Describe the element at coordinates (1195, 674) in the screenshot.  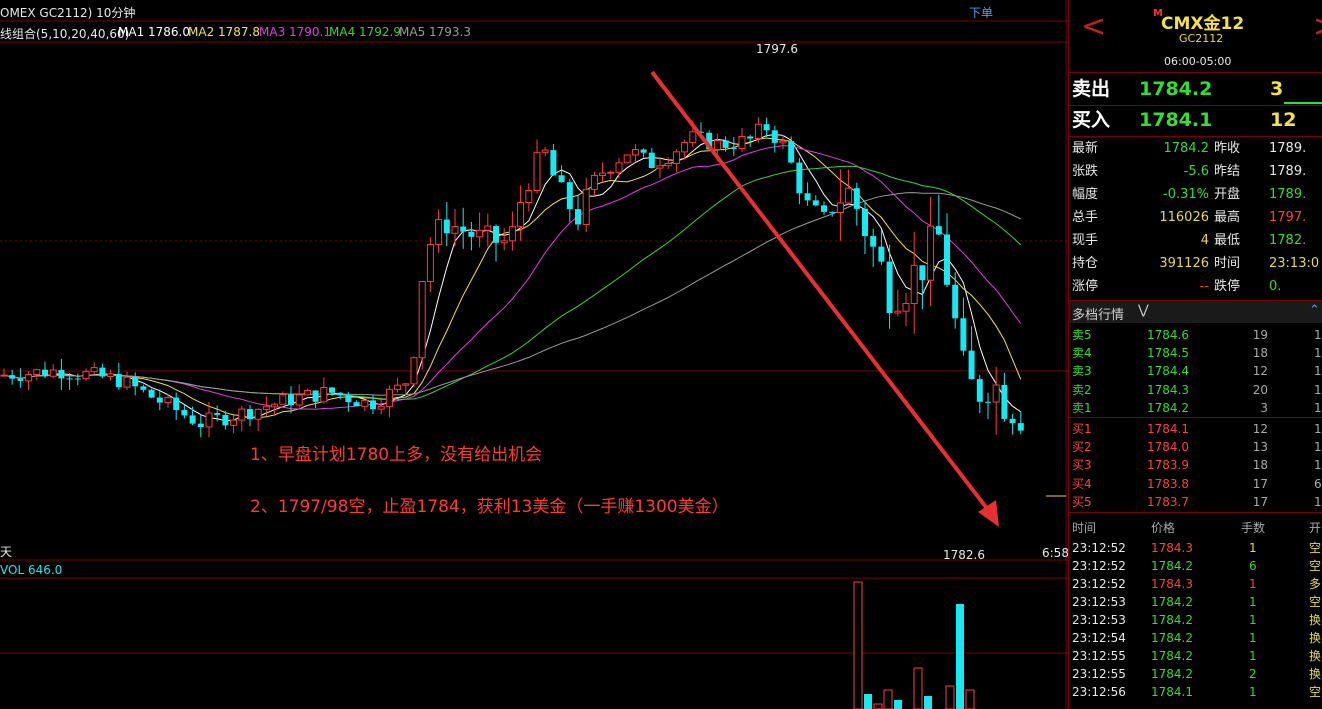
I see `tick-row: 23:12:55 1784.2 2 换` at that location.